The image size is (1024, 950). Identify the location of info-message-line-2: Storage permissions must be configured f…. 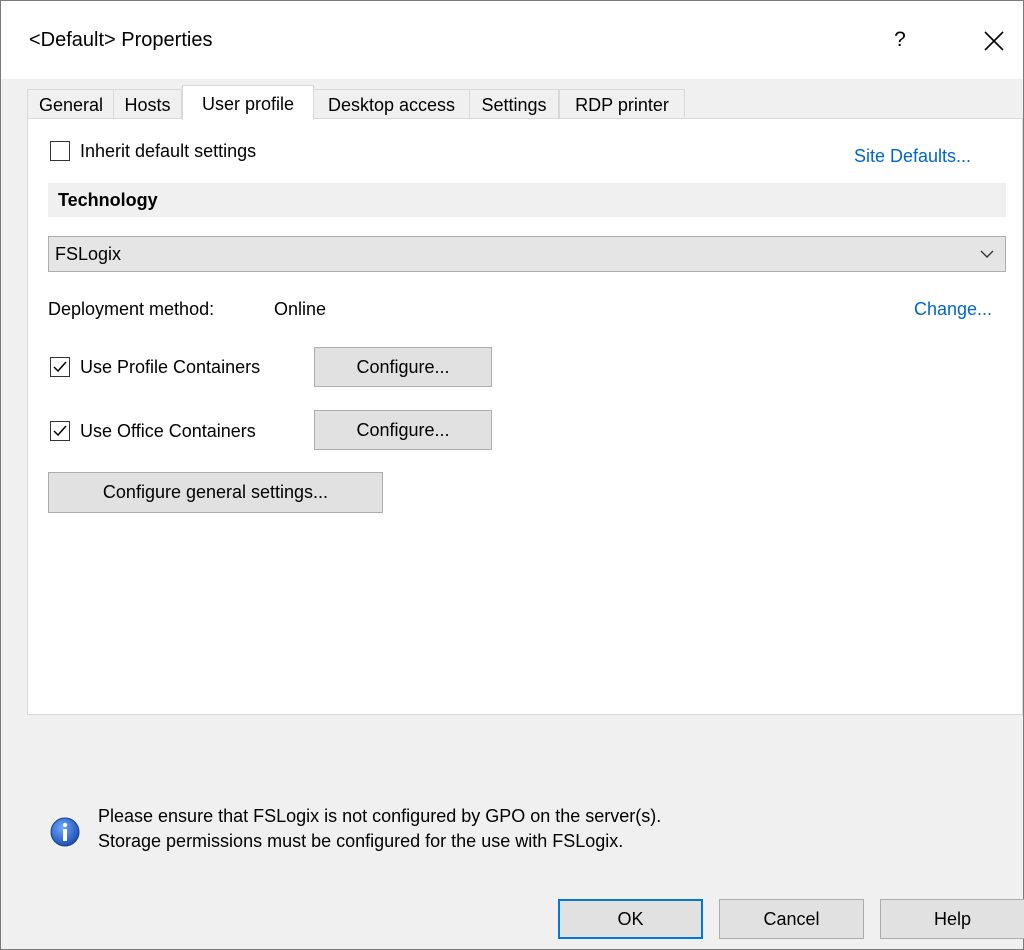
(361, 841).